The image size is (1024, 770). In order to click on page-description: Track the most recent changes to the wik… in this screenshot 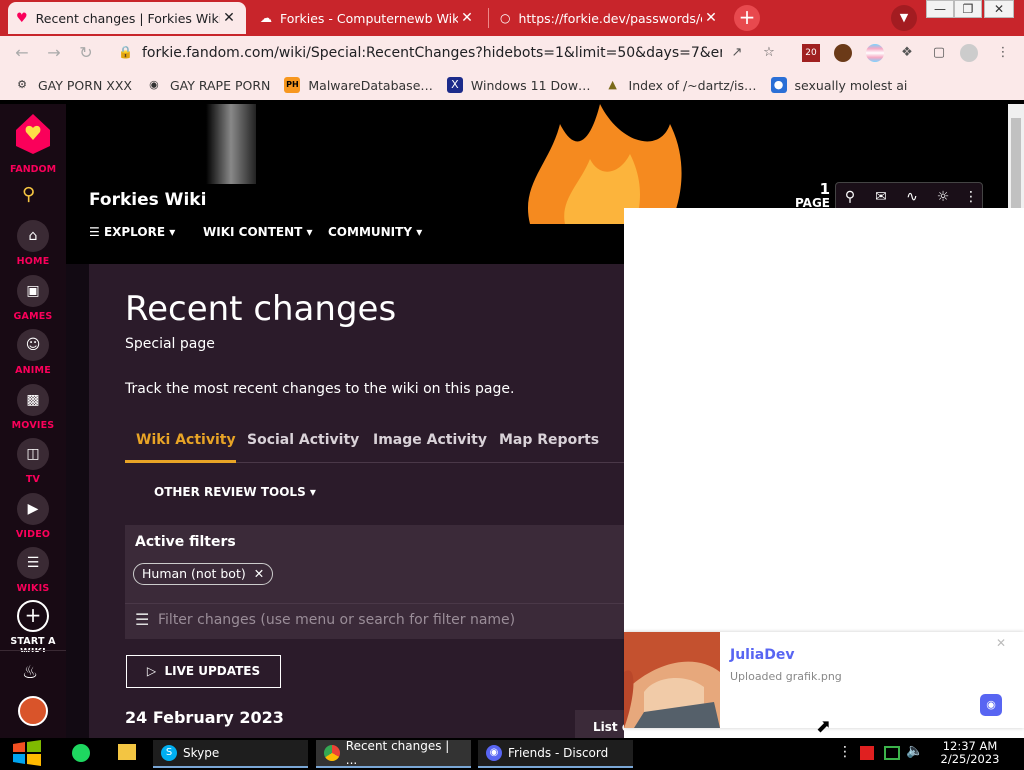, I will do `click(320, 389)`.